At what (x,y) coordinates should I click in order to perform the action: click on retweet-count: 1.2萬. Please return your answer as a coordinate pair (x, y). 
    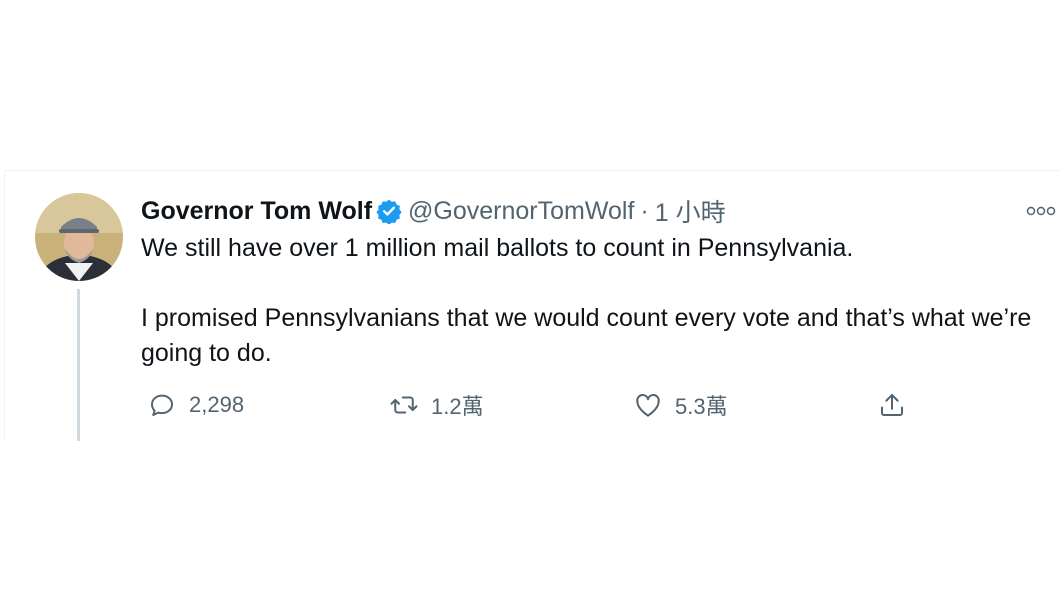
    Looking at the image, I should click on (457, 406).